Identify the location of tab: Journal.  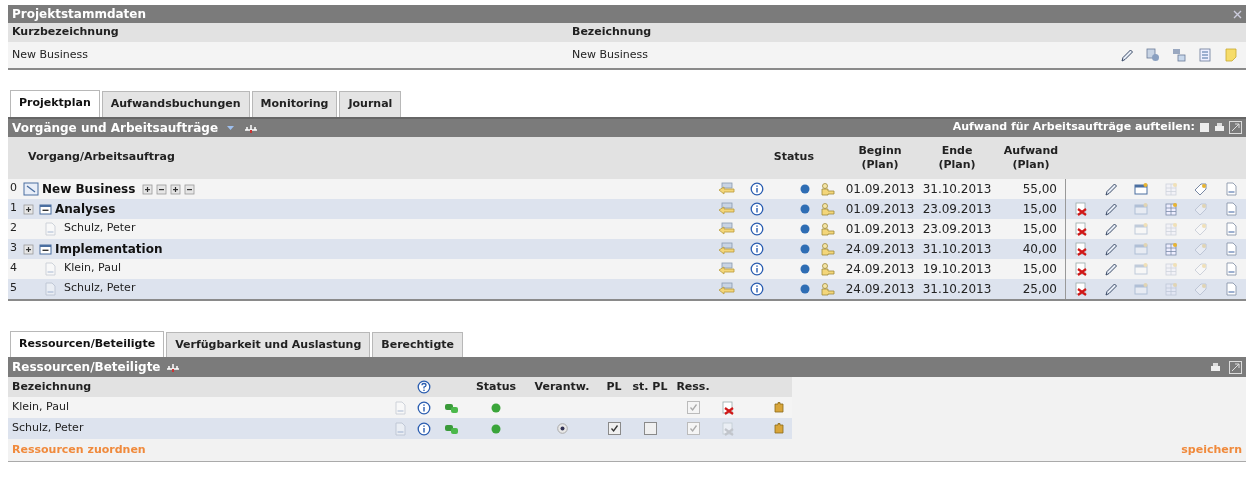
(370, 104).